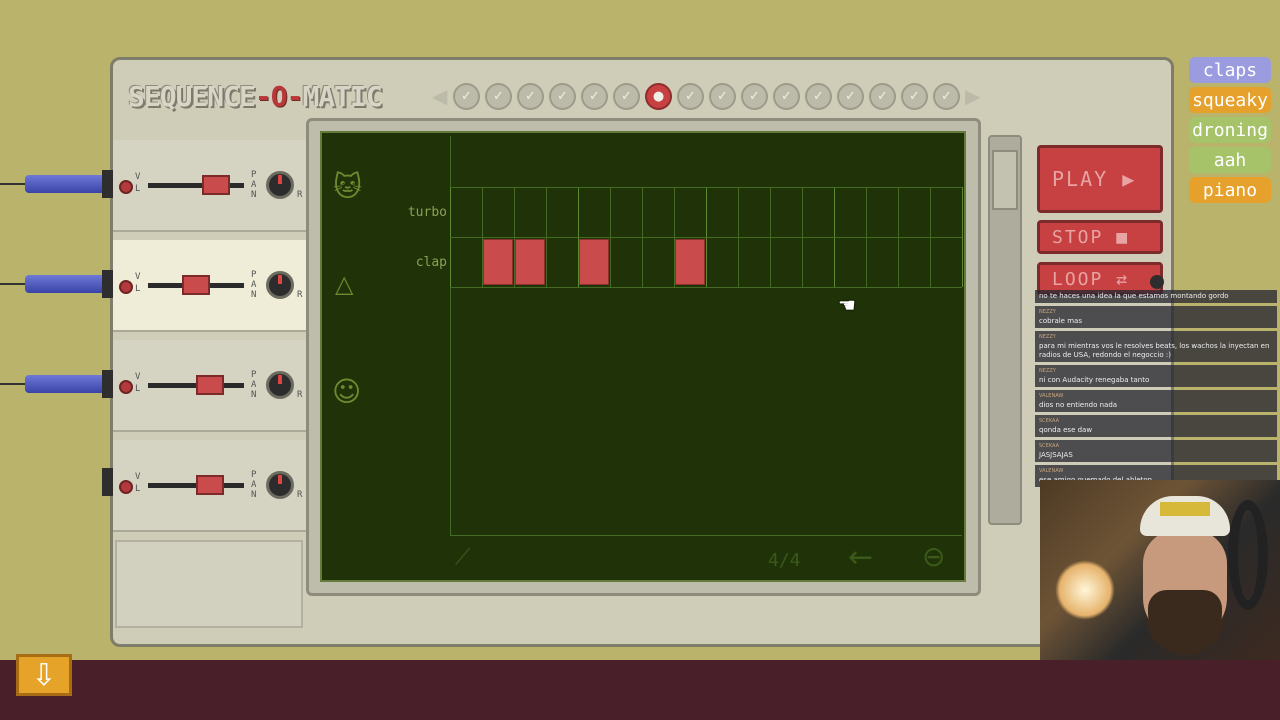 Image resolution: width=1280 pixels, height=720 pixels. I want to click on stop-button: STOP ■, so click(1100, 237).